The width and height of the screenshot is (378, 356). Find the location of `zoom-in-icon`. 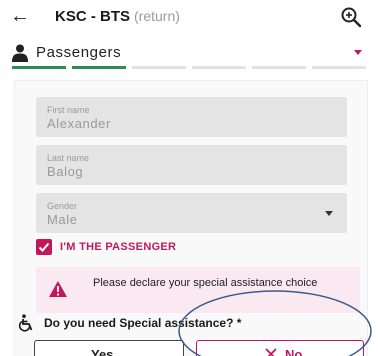

zoom-in-icon is located at coordinates (351, 17).